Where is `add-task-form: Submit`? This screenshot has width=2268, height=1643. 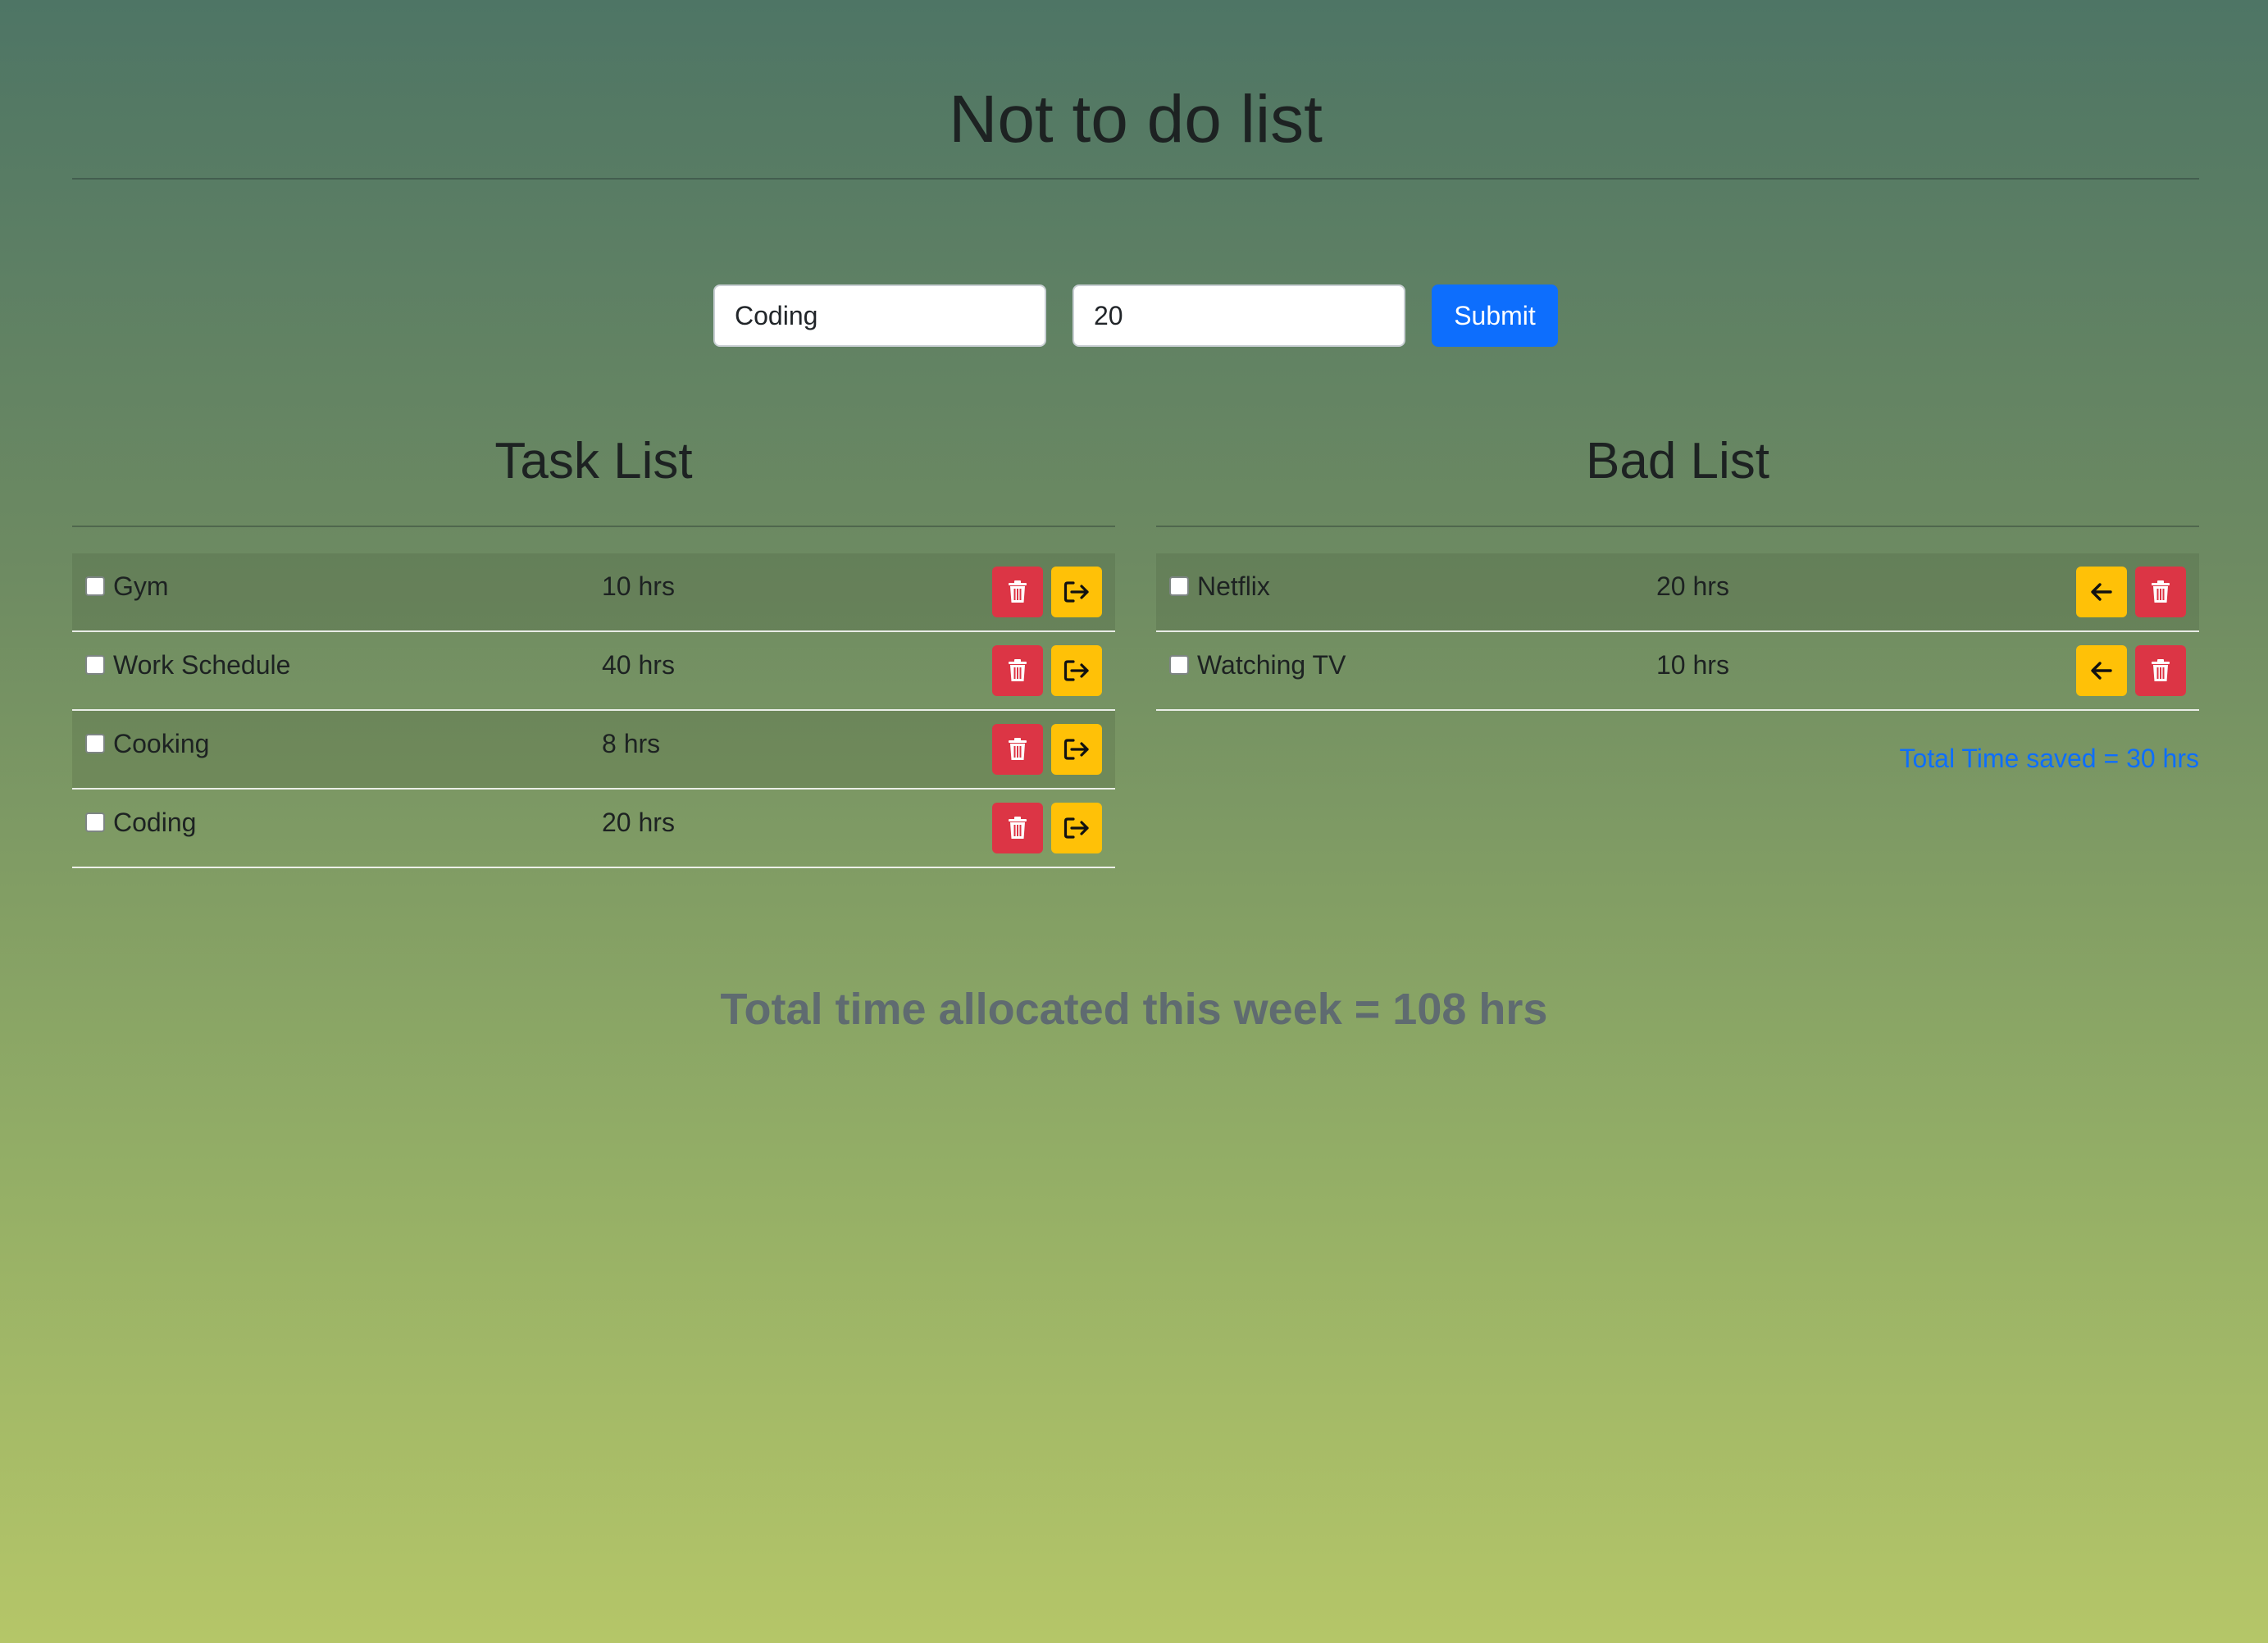 add-task-form: Submit is located at coordinates (1135, 315).